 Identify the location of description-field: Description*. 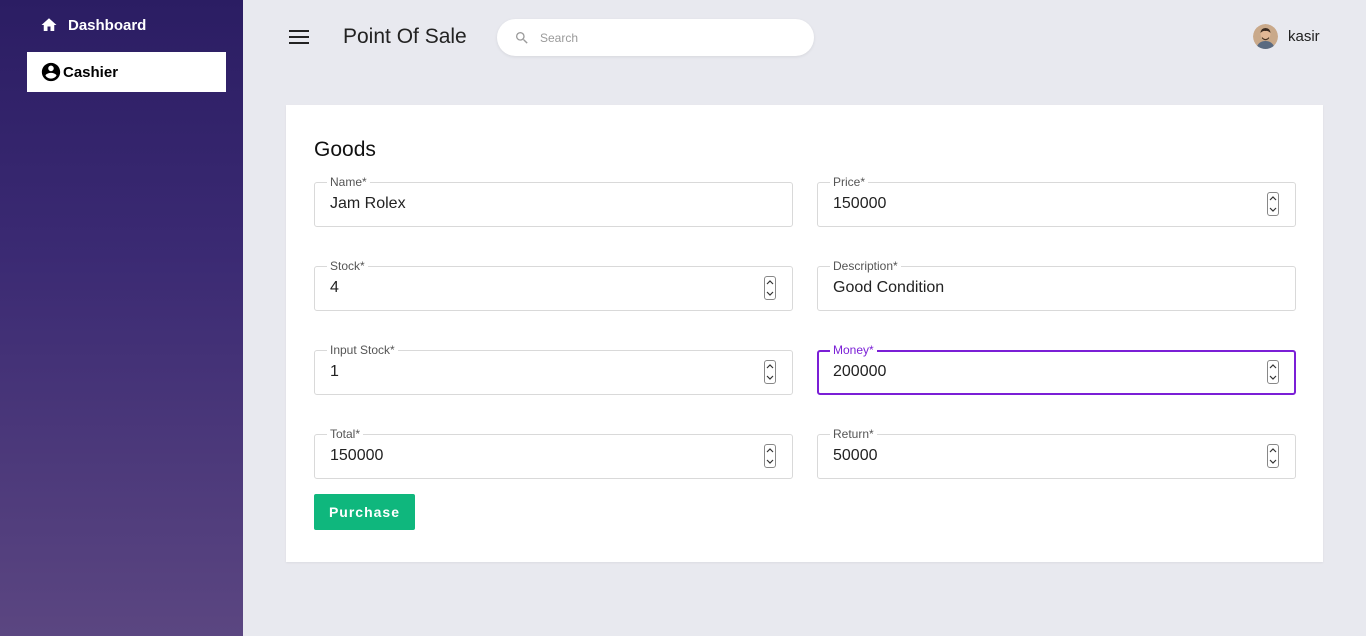
(1056, 284).